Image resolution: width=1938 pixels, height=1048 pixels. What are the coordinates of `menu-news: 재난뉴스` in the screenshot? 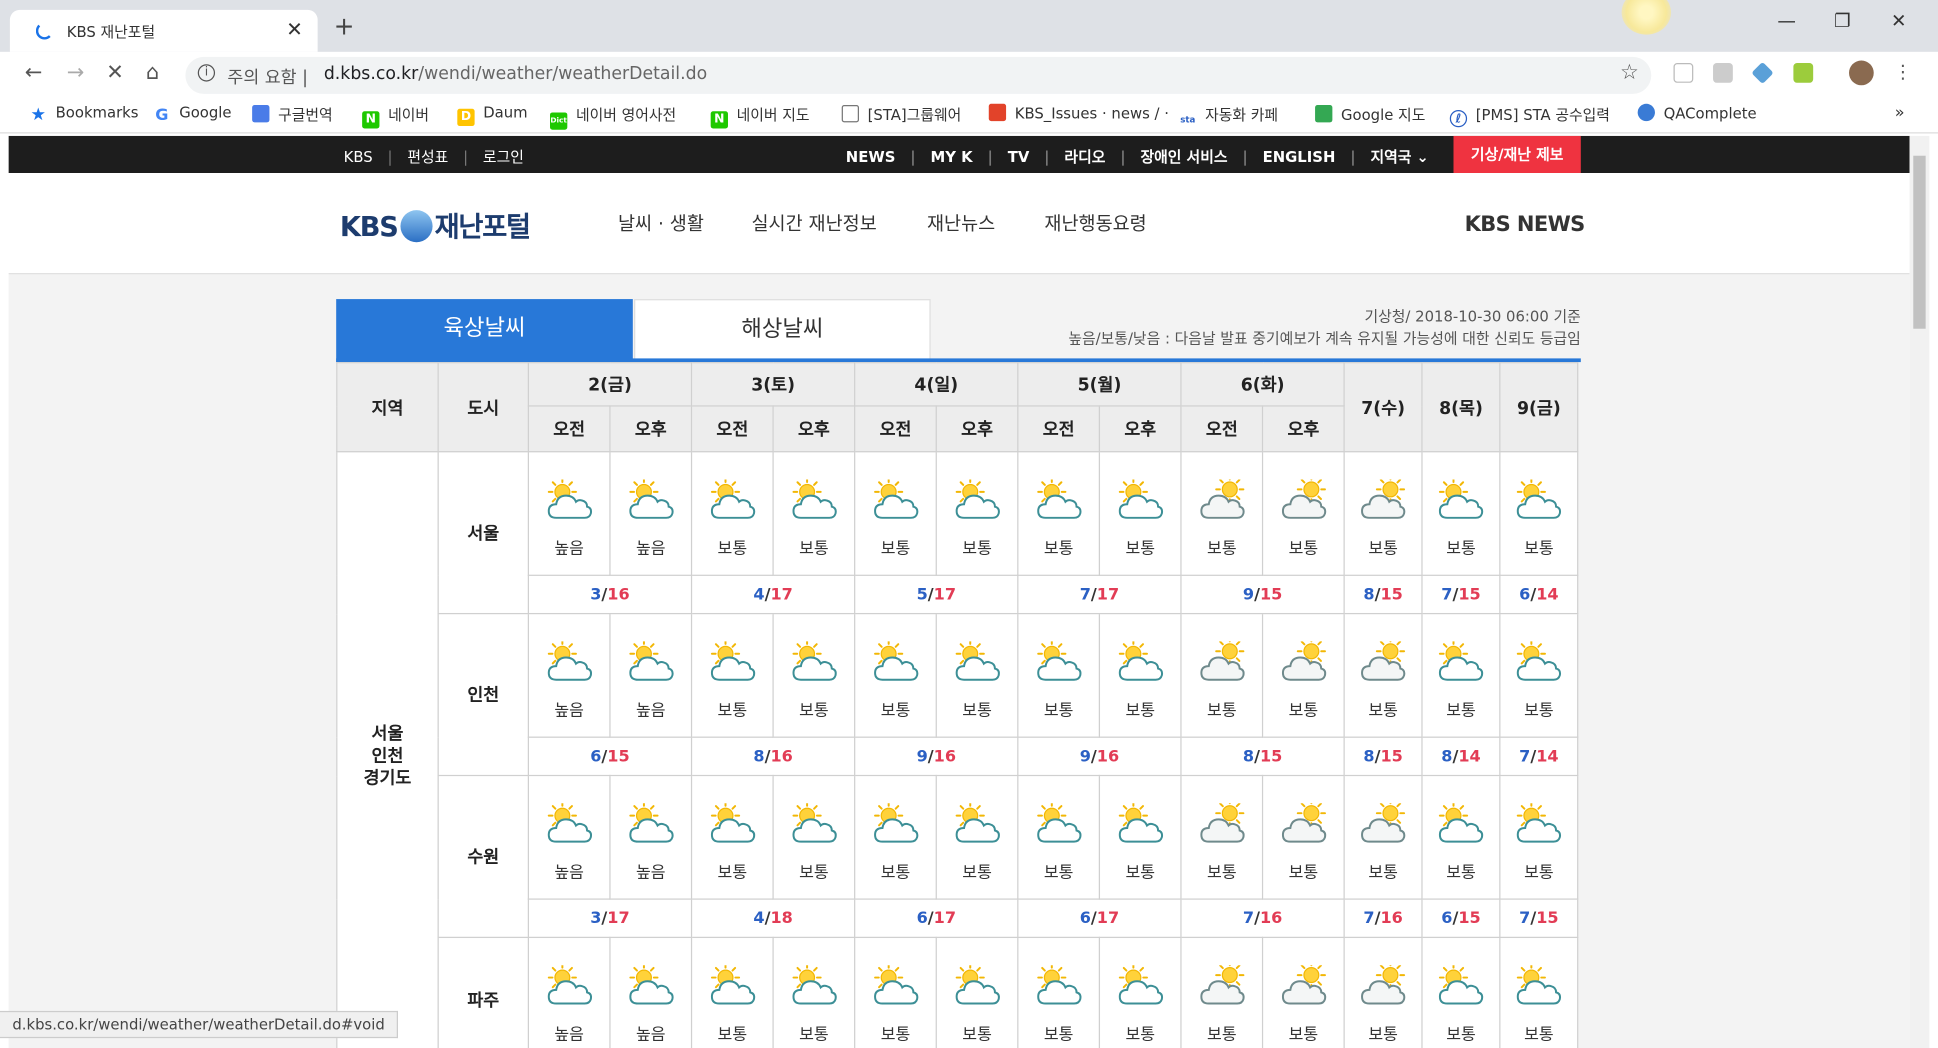 It's located at (961, 223).